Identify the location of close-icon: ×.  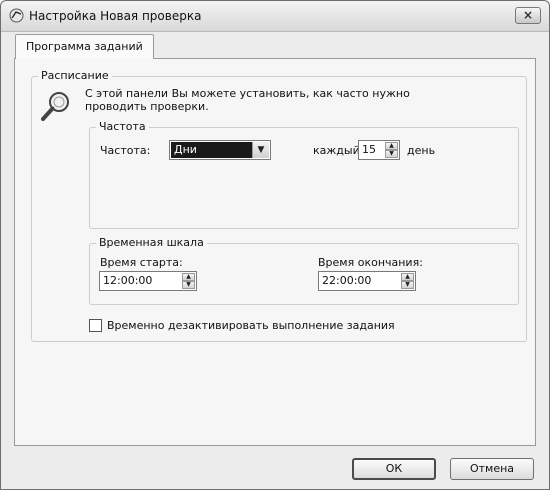
(528, 15).